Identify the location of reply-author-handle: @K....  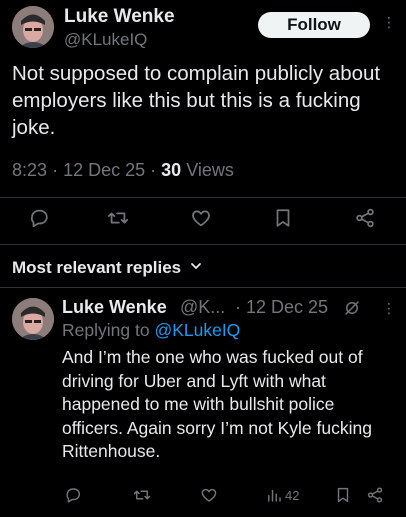
(202, 307).